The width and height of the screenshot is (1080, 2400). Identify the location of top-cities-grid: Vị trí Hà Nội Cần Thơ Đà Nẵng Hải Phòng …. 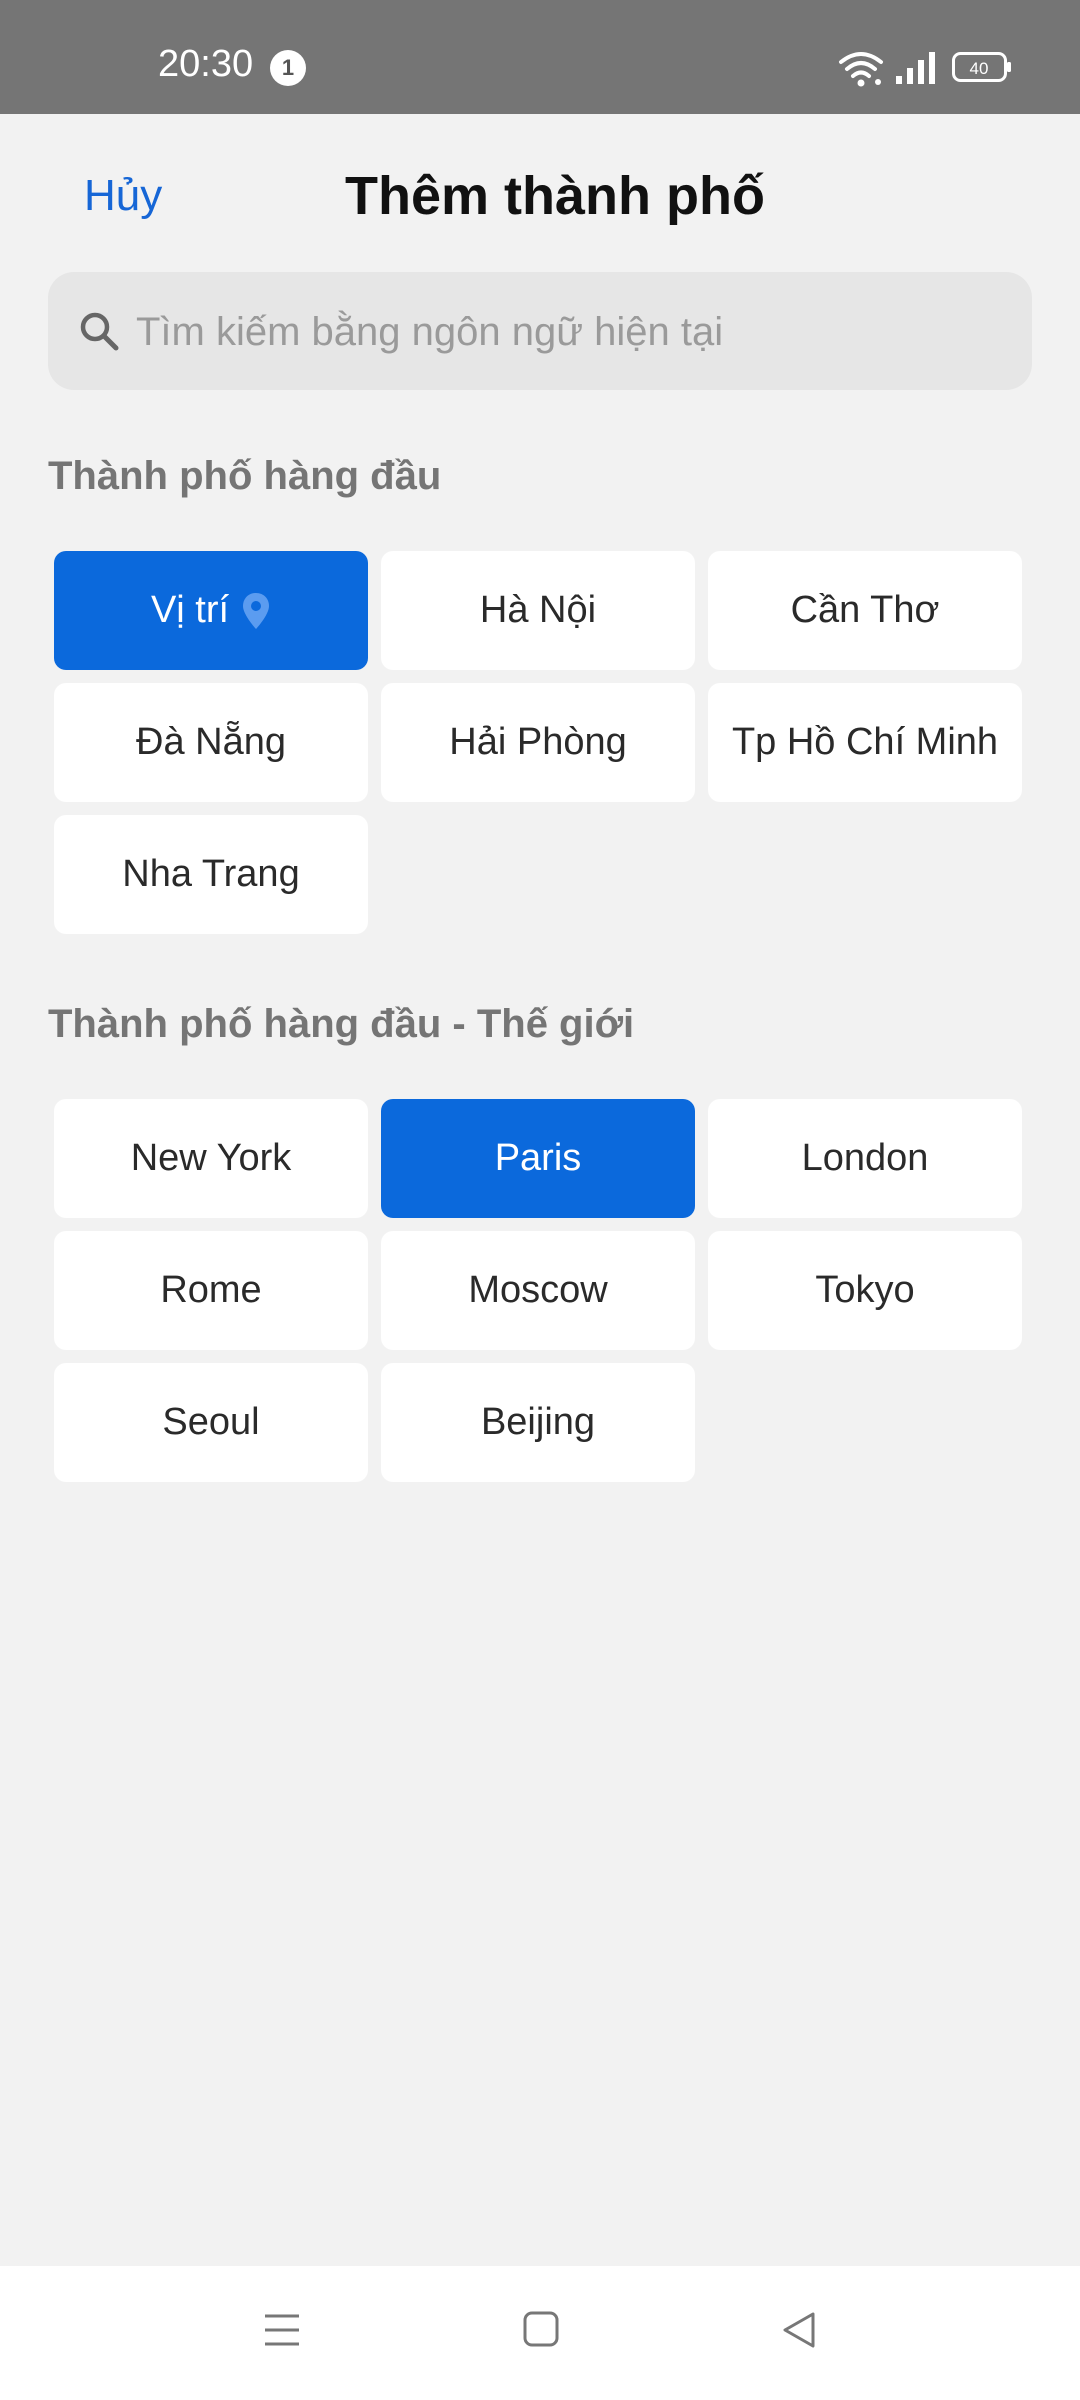
(540, 742).